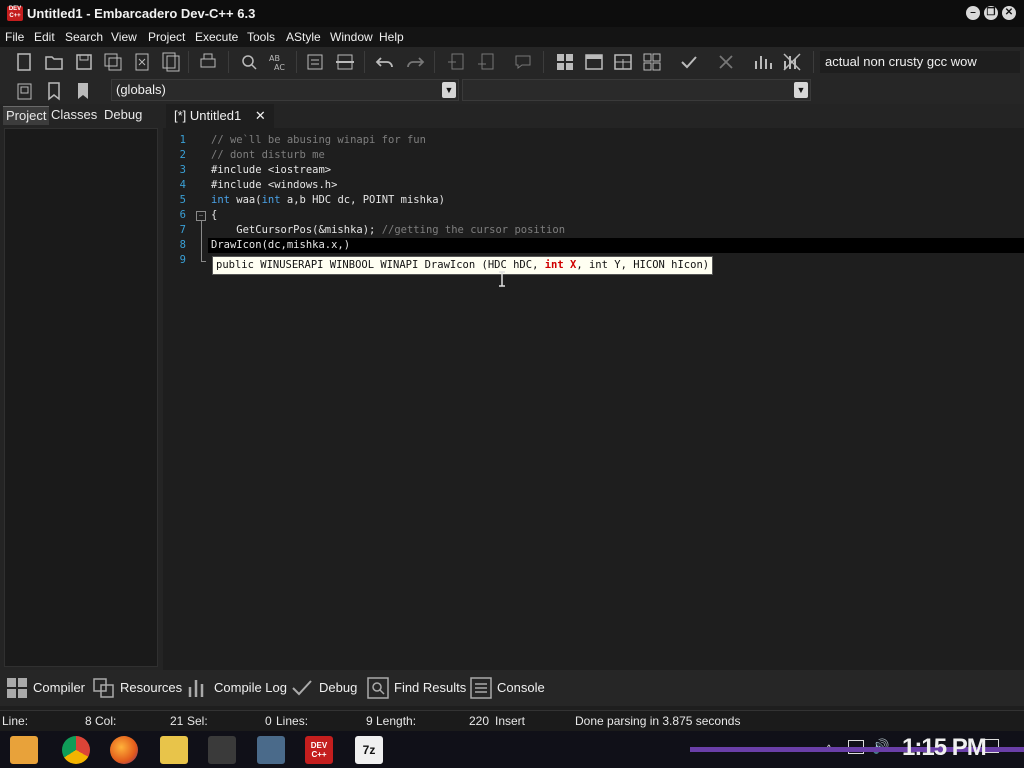 This screenshot has width=1024, height=768. Describe the element at coordinates (689, 62) in the screenshot. I see `syntax-check-icon` at that location.